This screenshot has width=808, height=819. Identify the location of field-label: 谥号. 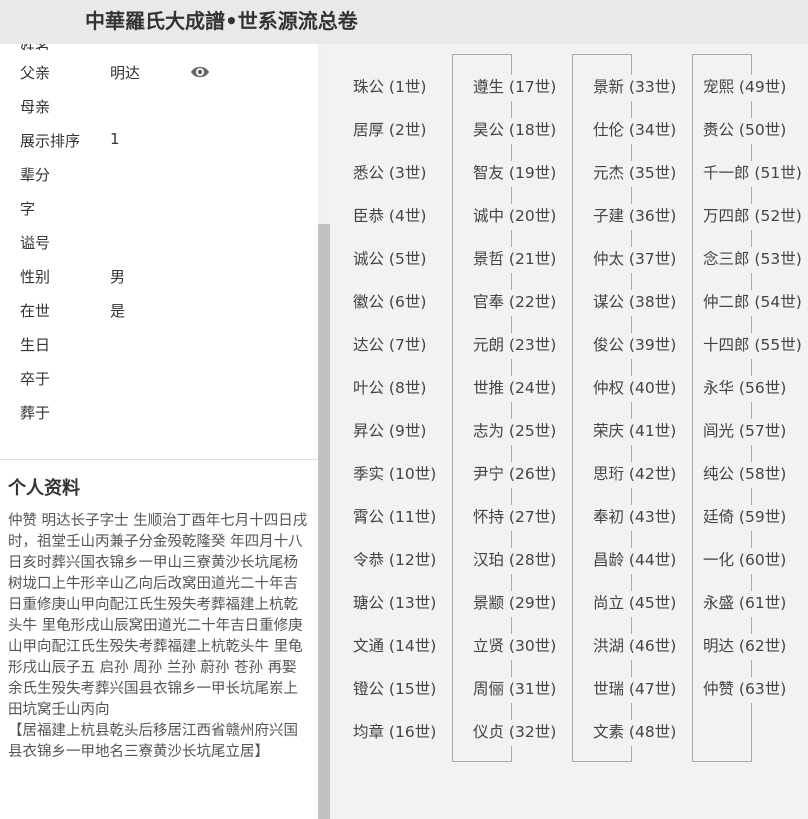
(35, 243).